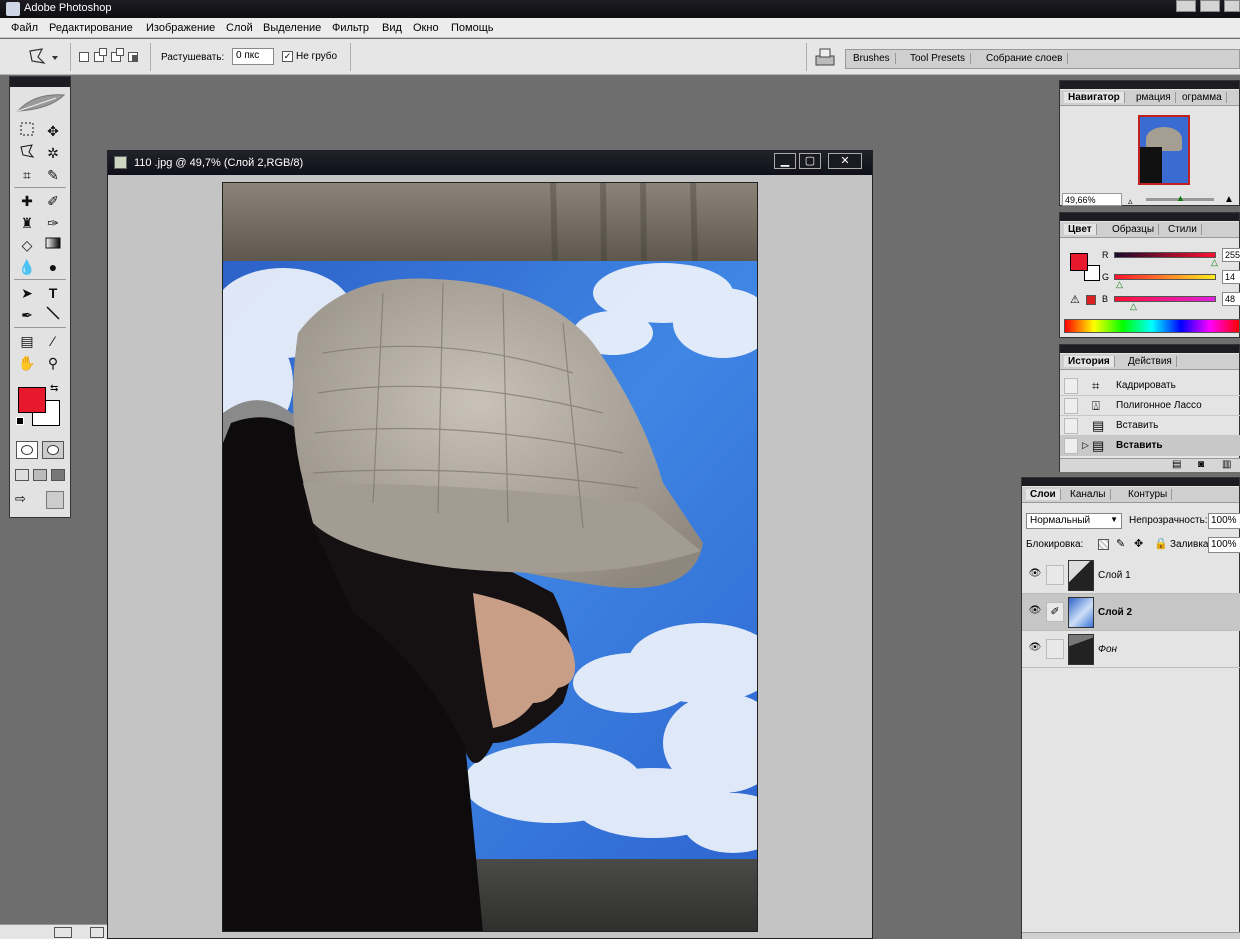 This screenshot has height=939, width=1240. I want to click on maximize-button, so click(1210, 6).